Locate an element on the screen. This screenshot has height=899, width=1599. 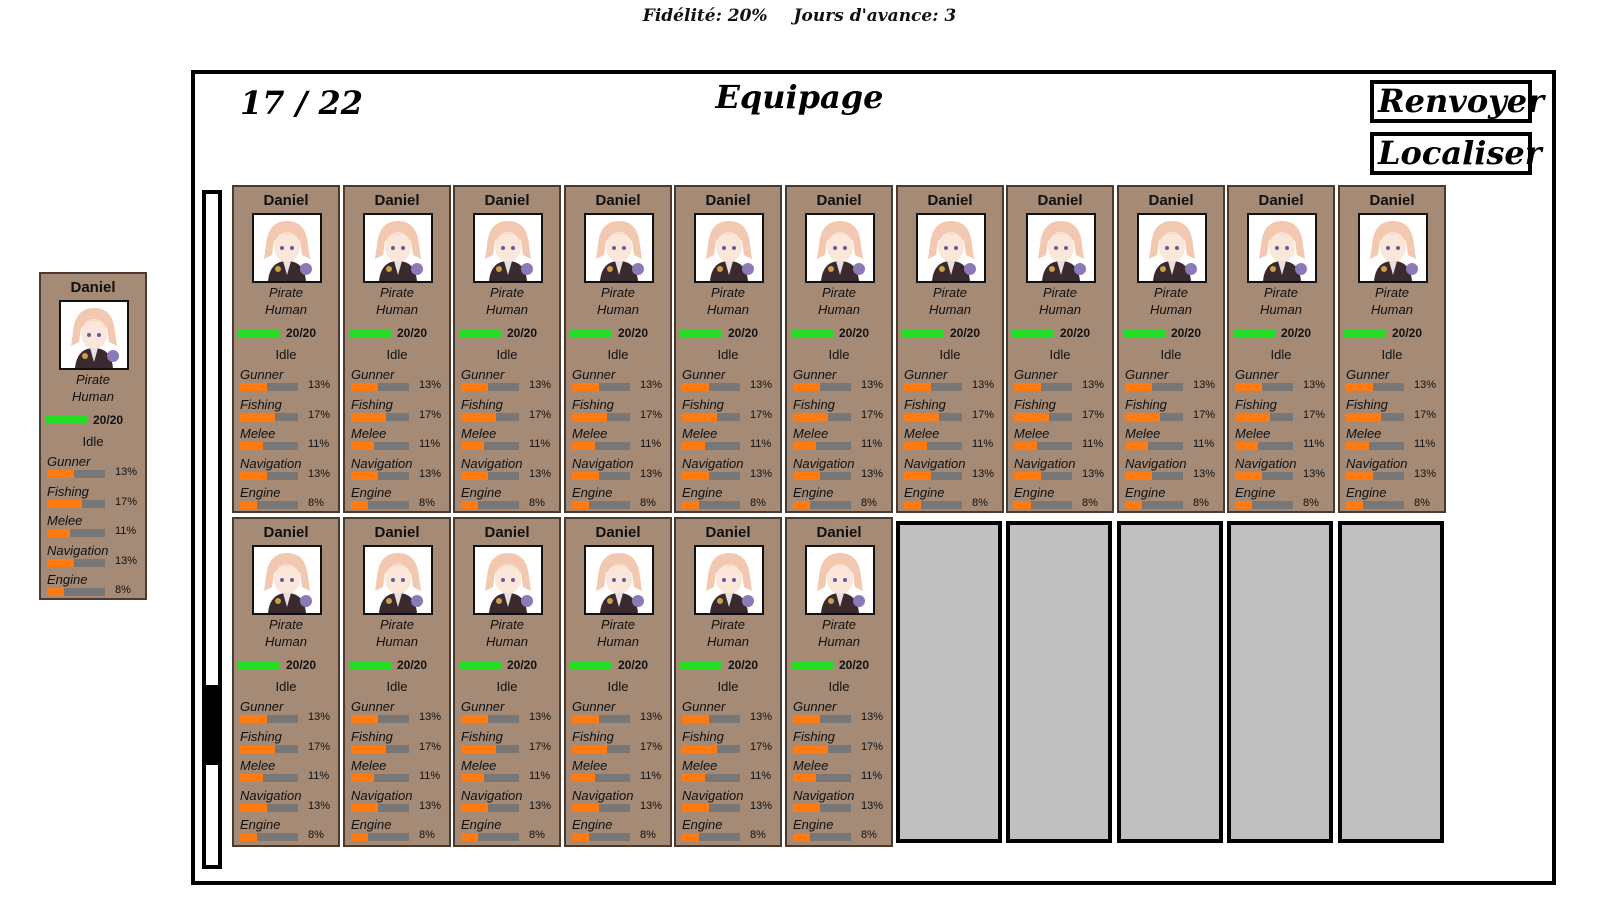
scrollbar is located at coordinates (212, 529).